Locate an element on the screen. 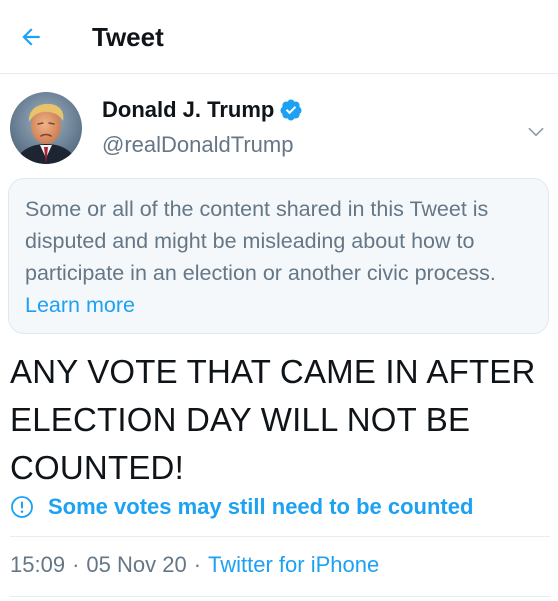  election-label: Some votes may still need to be counted is located at coordinates (241, 507).